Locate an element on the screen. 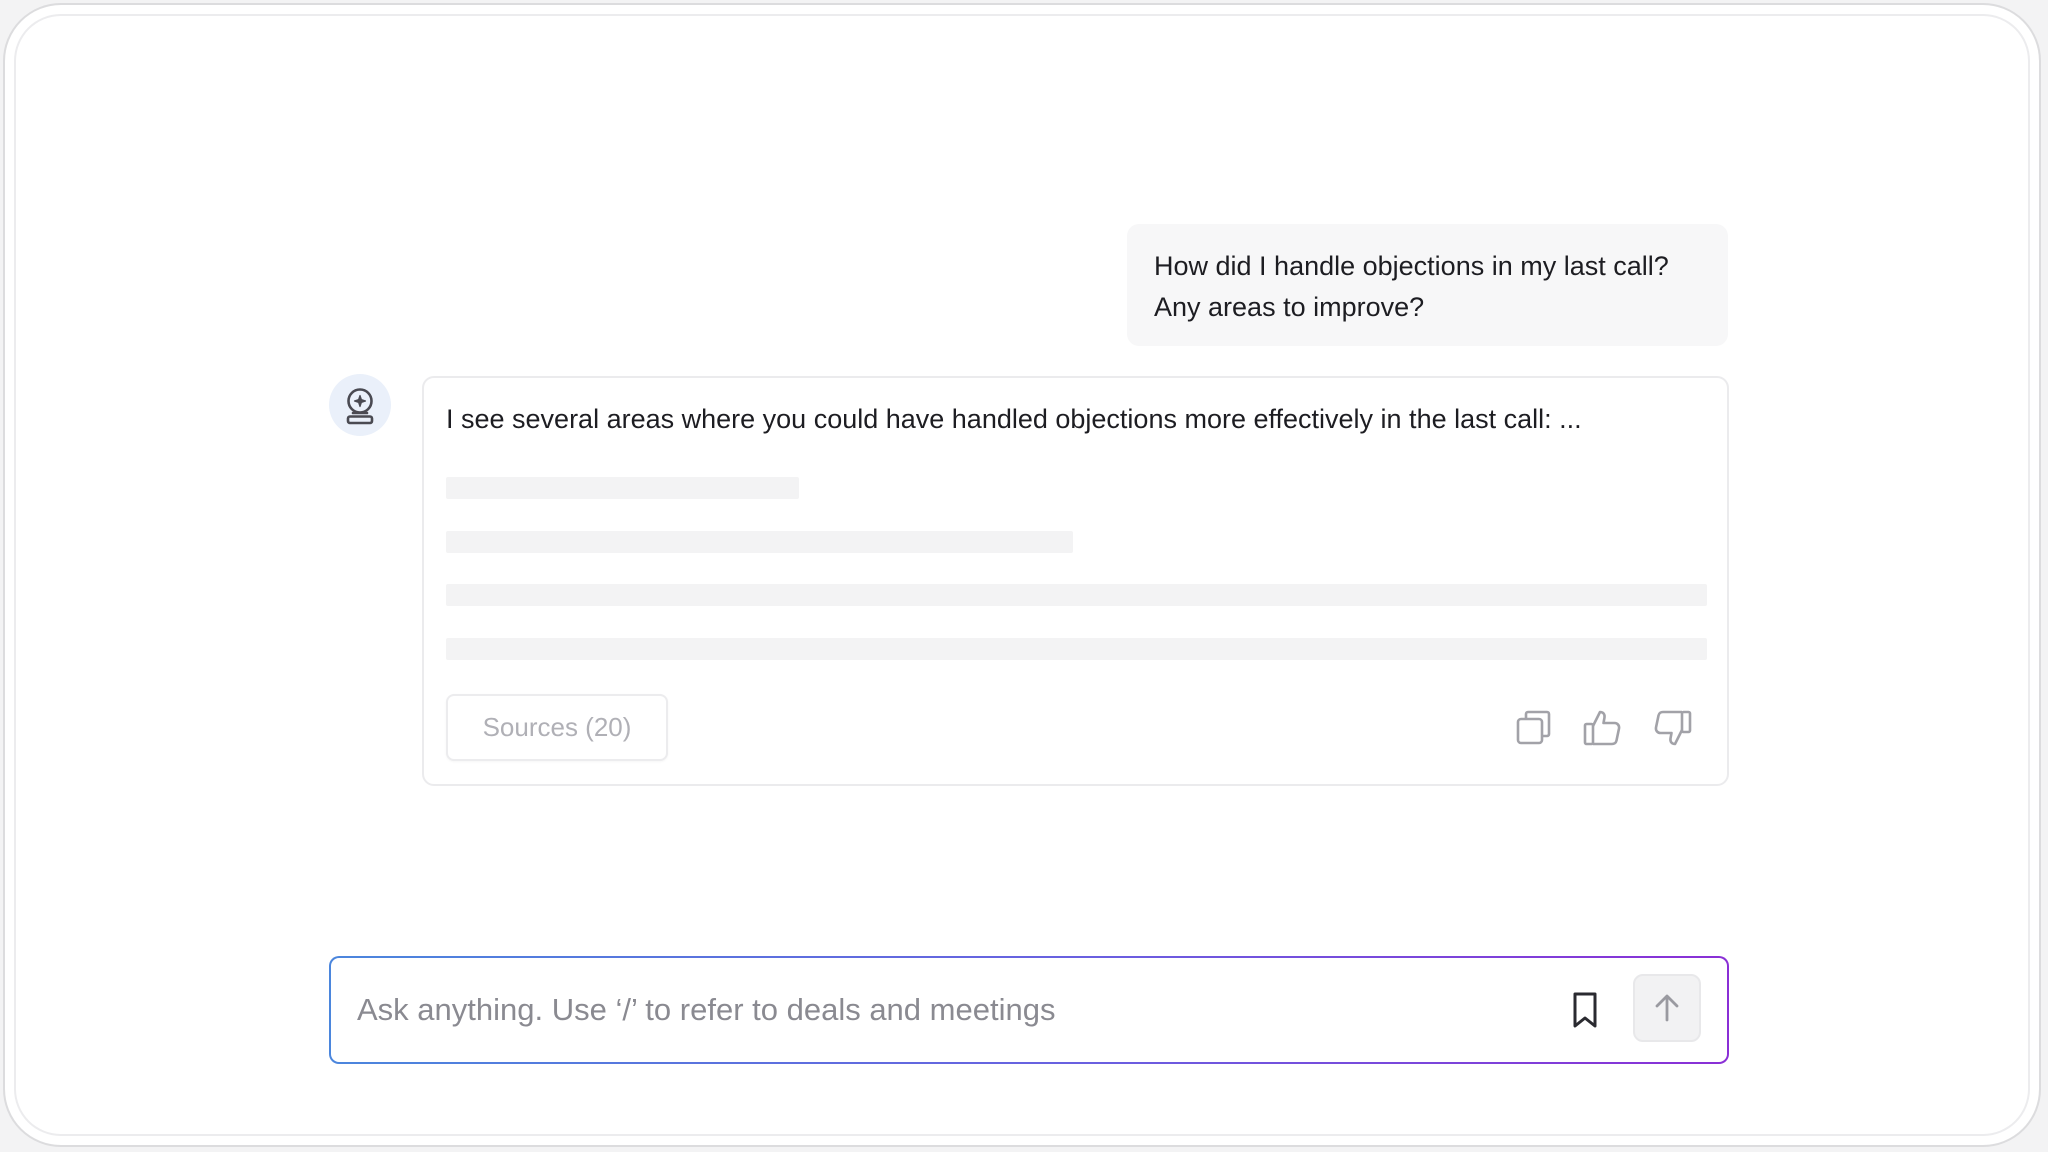  arrow-up-icon is located at coordinates (1667, 1008).